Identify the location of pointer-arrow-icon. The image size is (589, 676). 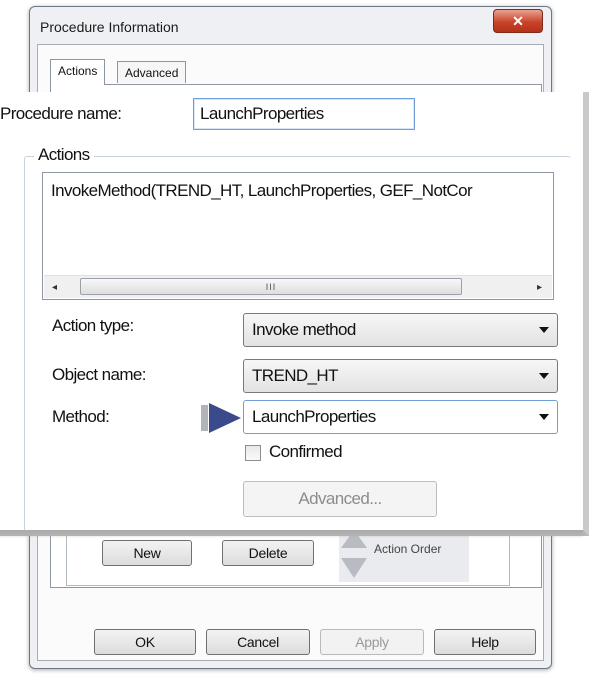
(221, 418).